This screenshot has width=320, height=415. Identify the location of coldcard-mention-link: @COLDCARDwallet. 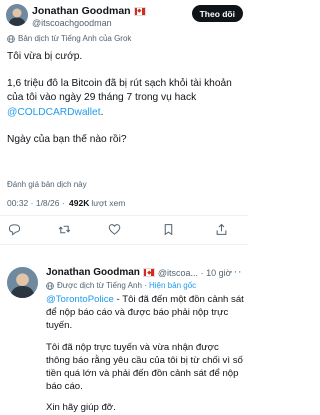
(54, 112).